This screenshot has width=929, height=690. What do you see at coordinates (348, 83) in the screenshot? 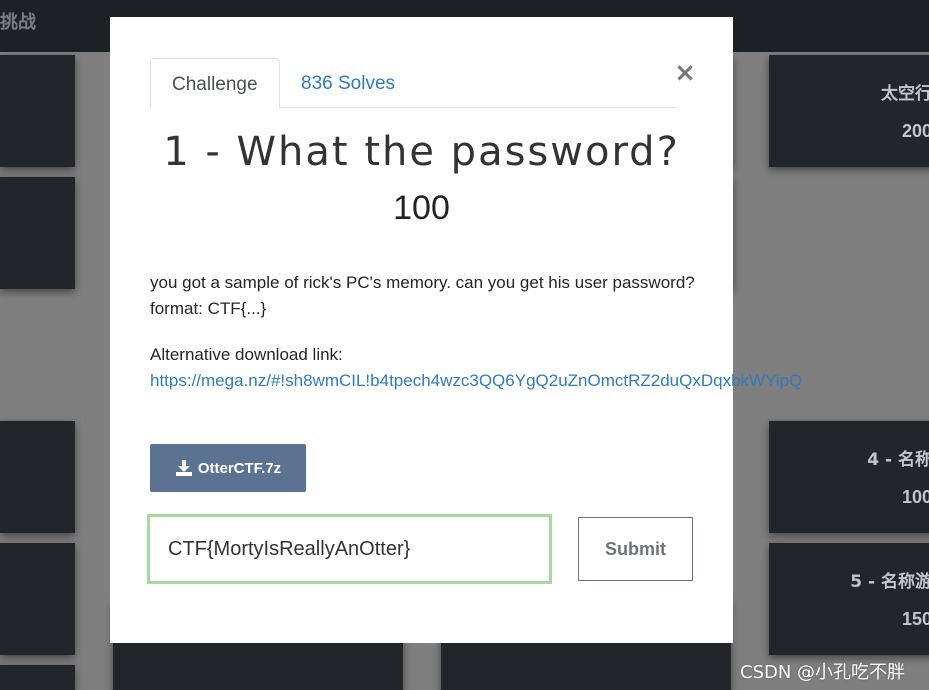
I see `tab-solves: 836 Solves` at bounding box center [348, 83].